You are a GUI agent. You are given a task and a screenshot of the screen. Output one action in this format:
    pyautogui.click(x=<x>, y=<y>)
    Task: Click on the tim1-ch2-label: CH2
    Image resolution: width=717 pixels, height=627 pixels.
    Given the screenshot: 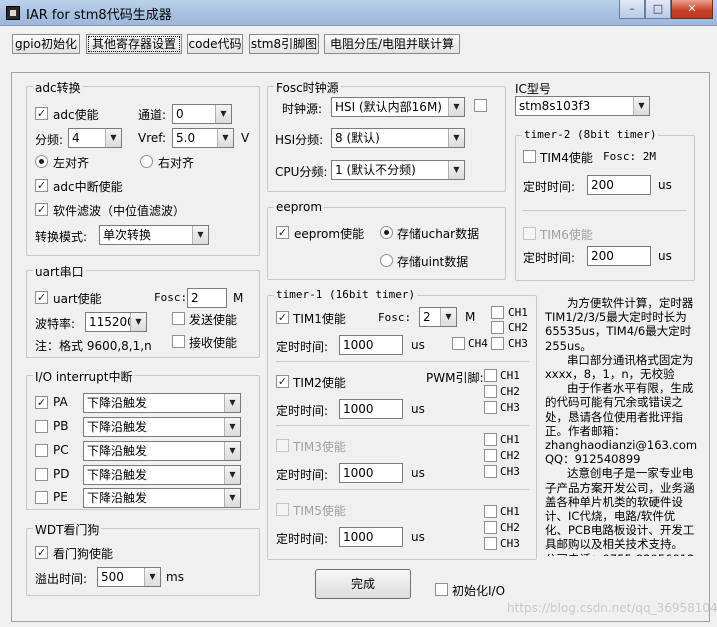 What is the action you would take?
    pyautogui.click(x=518, y=327)
    